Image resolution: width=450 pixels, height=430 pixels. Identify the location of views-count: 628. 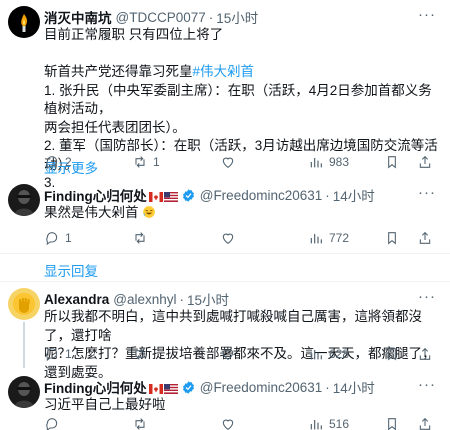
(339, 354).